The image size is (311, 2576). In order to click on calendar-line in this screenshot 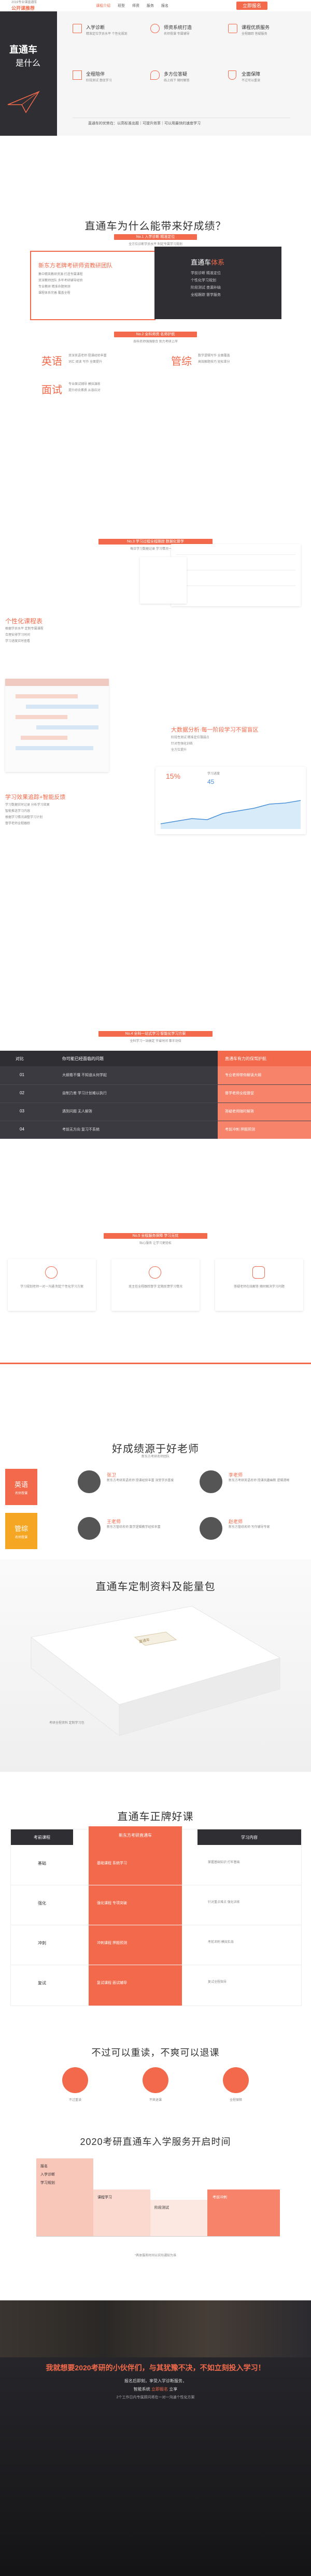, I will do `click(235, 585)`.